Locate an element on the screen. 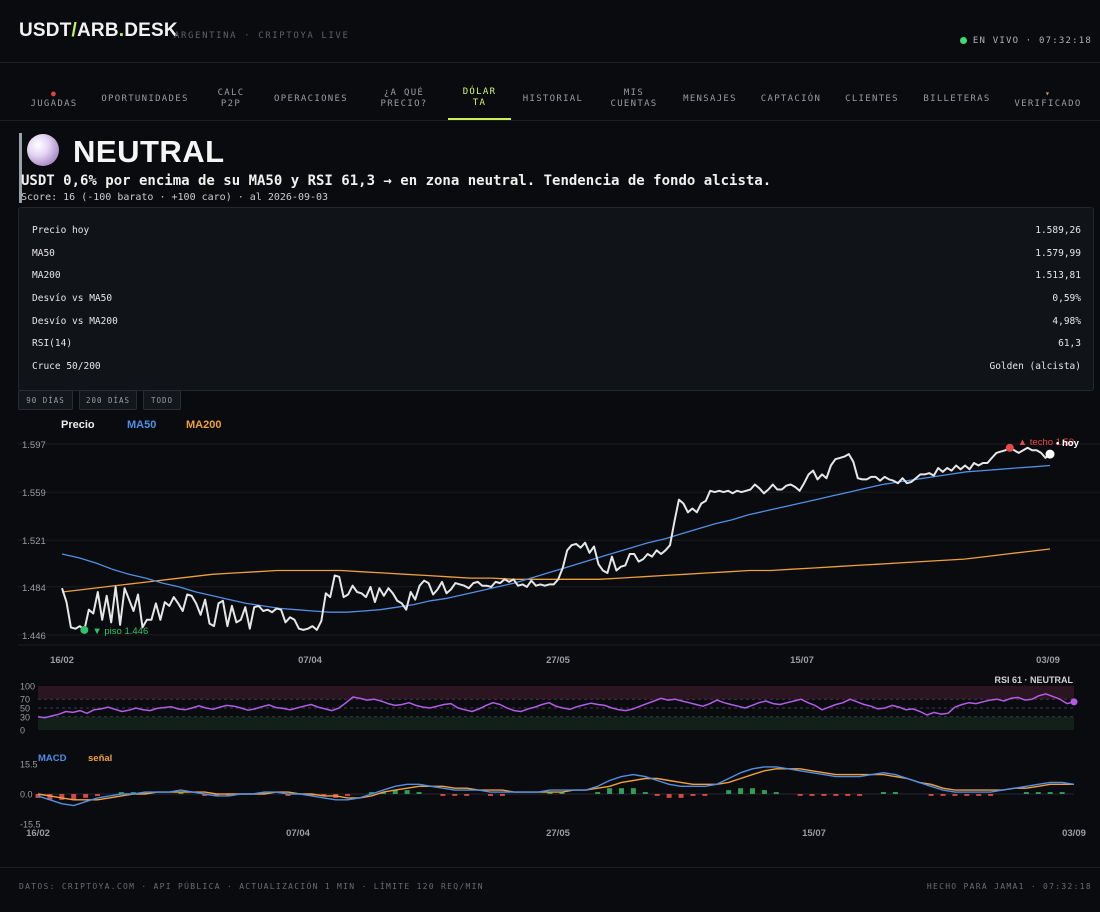  tab-label: VERIFICADO is located at coordinates (1048, 104).